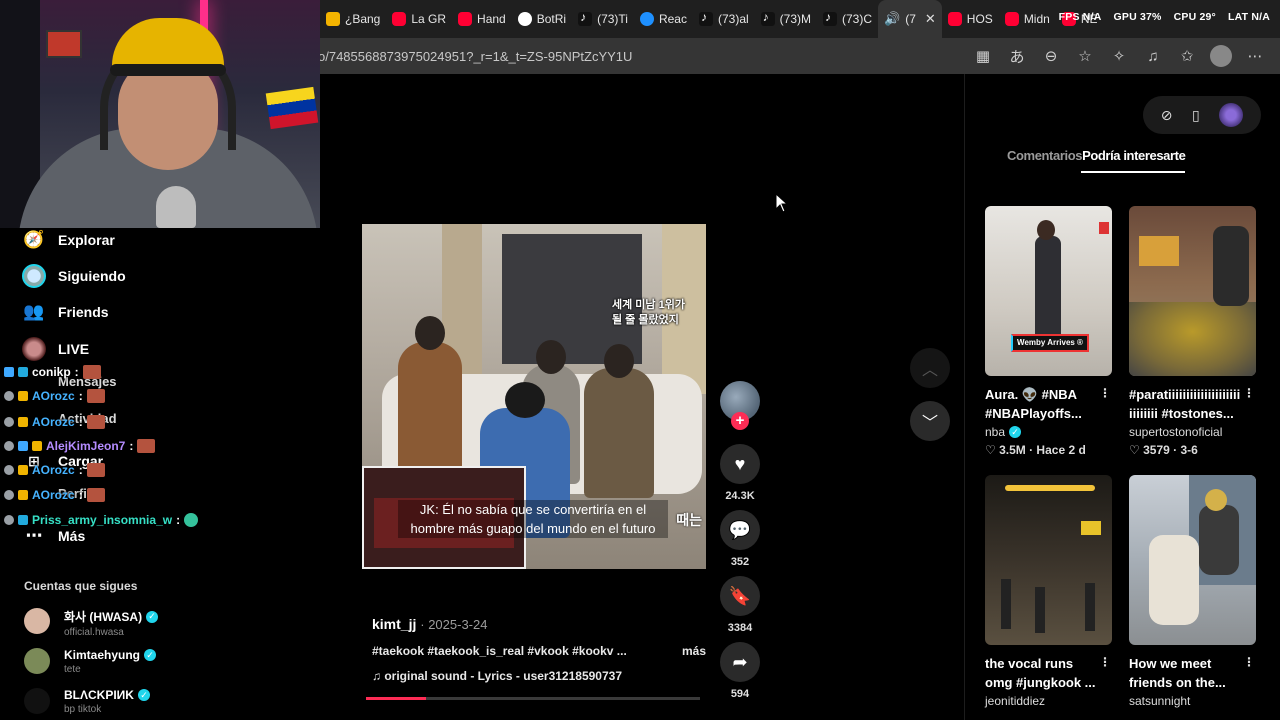  I want to click on more-menu-icon: ⋯, so click(1255, 56).